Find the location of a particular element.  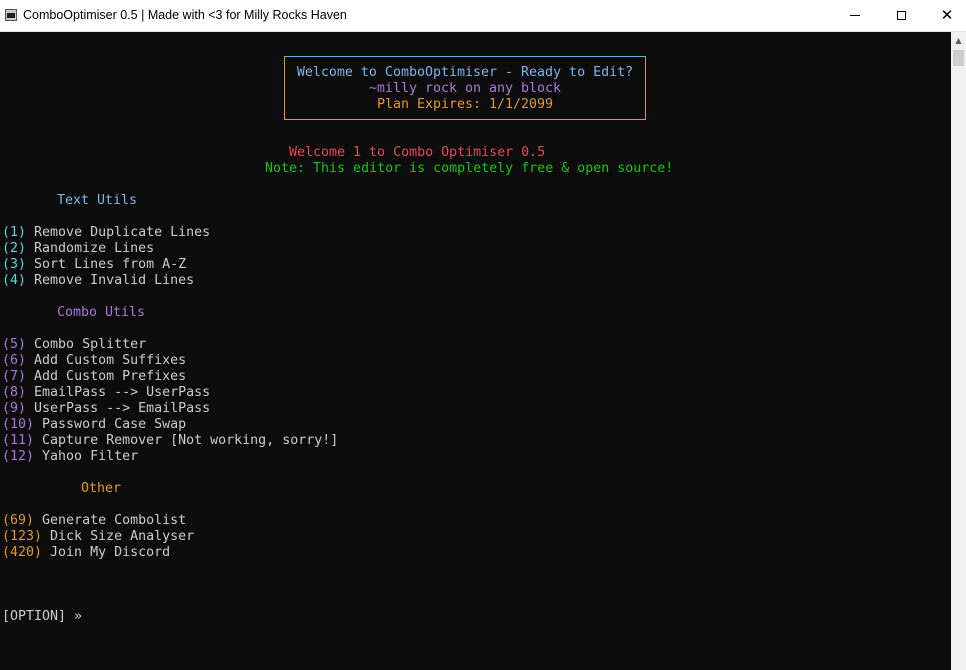

menu-item-label: Join My Discord is located at coordinates (106, 552).